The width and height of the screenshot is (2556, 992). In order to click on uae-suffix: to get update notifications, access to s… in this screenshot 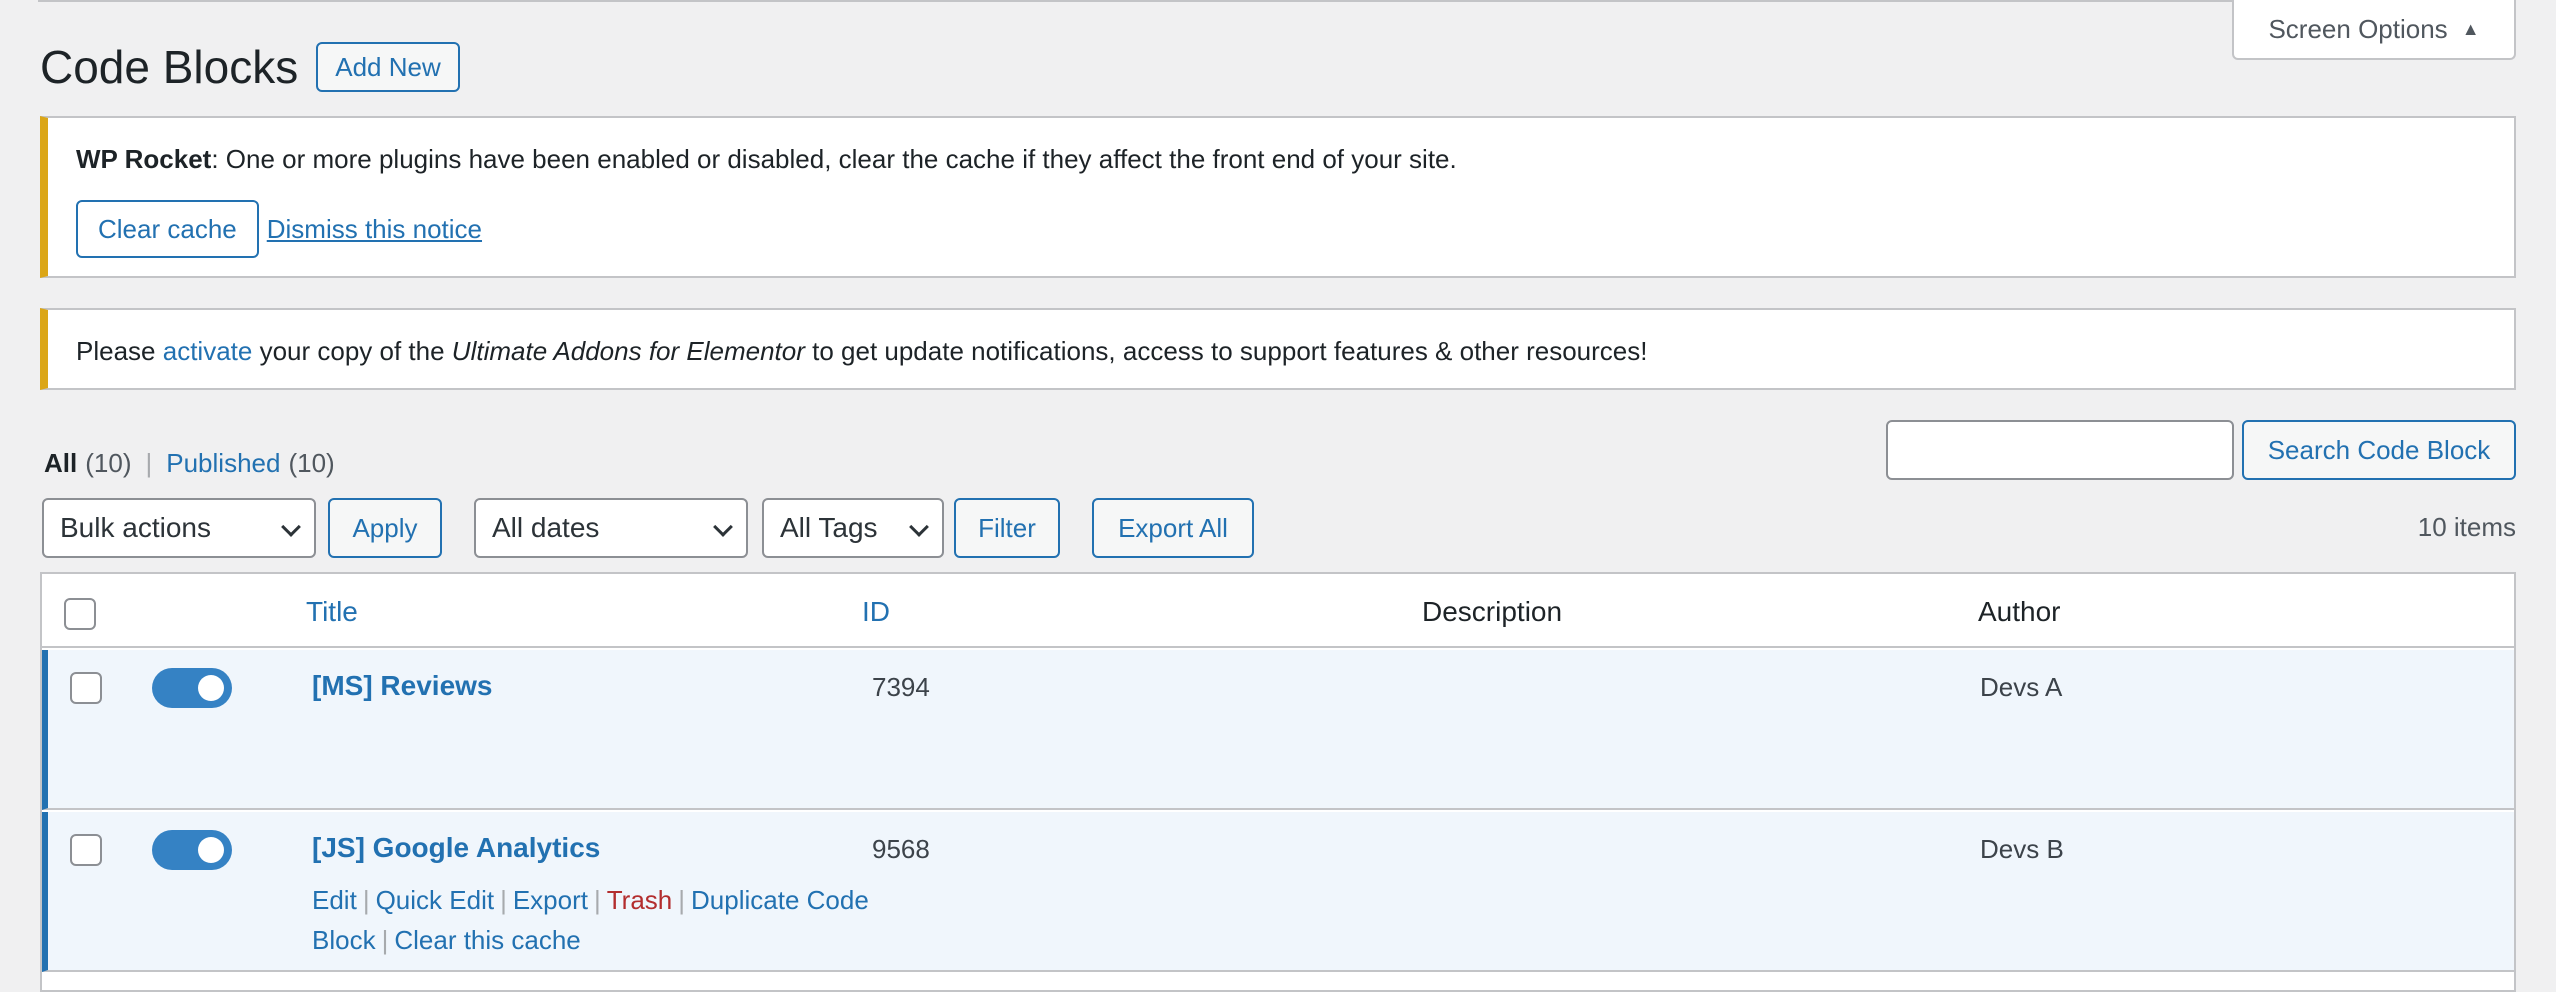, I will do `click(1226, 351)`.